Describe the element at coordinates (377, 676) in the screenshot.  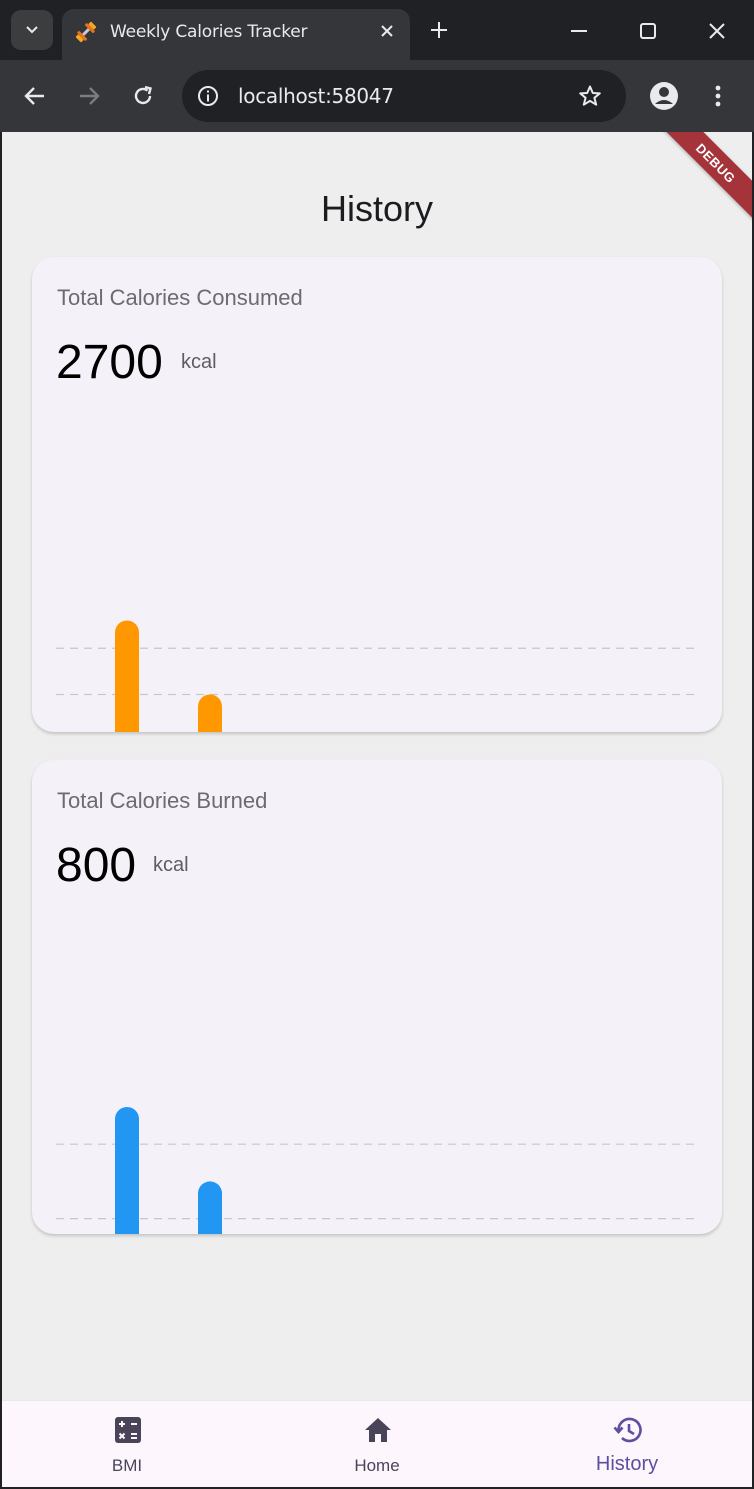
I see `consumed-bar-chart: MonTueWedThuFriSatSun` at that location.